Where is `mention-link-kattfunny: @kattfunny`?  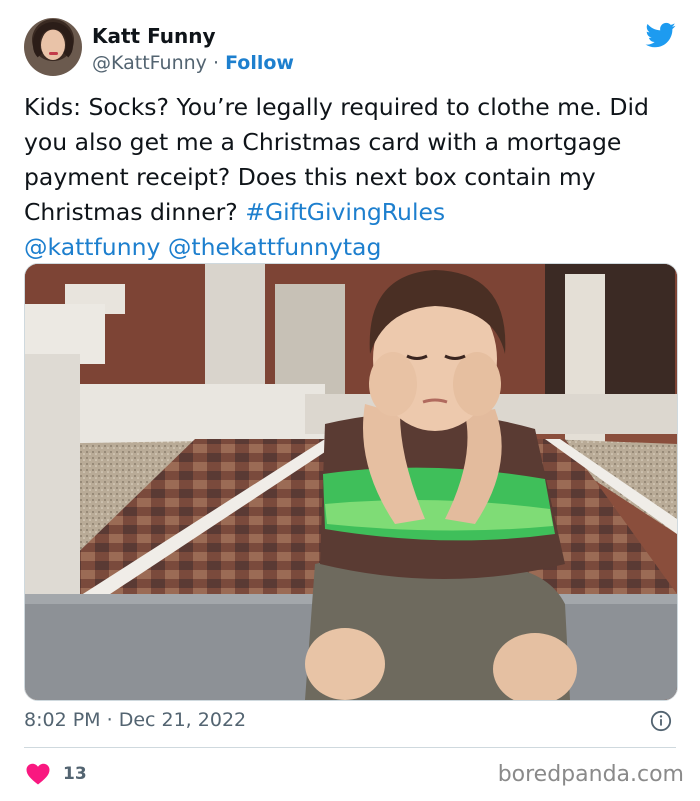
mention-link-kattfunny: @kattfunny is located at coordinates (92, 247).